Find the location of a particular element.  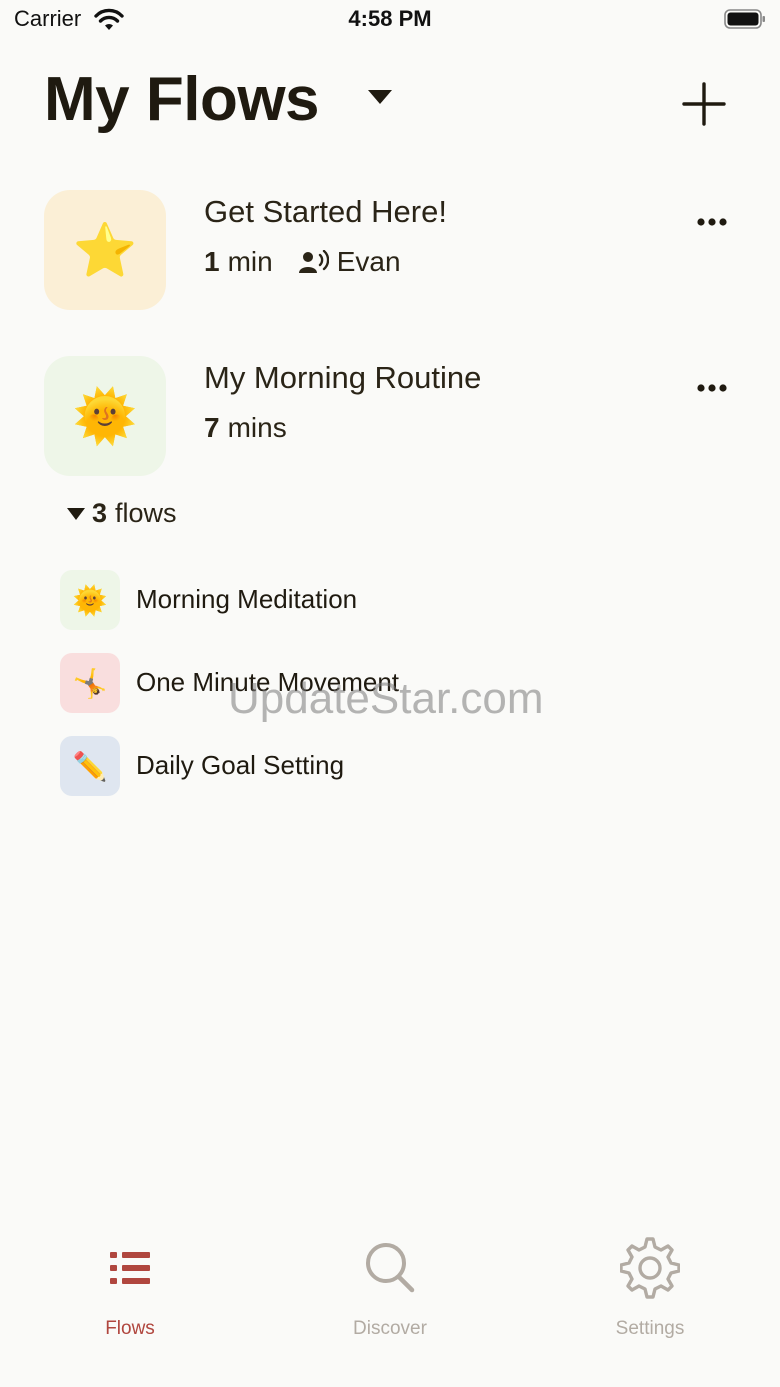

tab-label: Discover is located at coordinates (390, 1328).